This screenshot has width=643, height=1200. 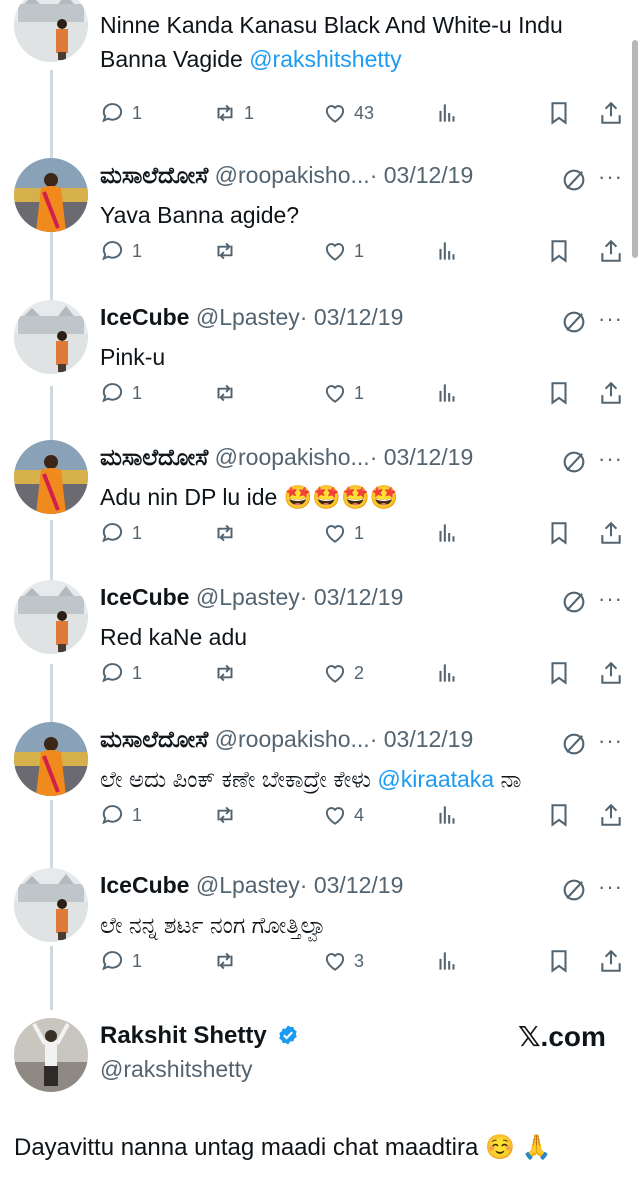 What do you see at coordinates (325, 59) in the screenshot?
I see `mention-link: @rakshitshetty` at bounding box center [325, 59].